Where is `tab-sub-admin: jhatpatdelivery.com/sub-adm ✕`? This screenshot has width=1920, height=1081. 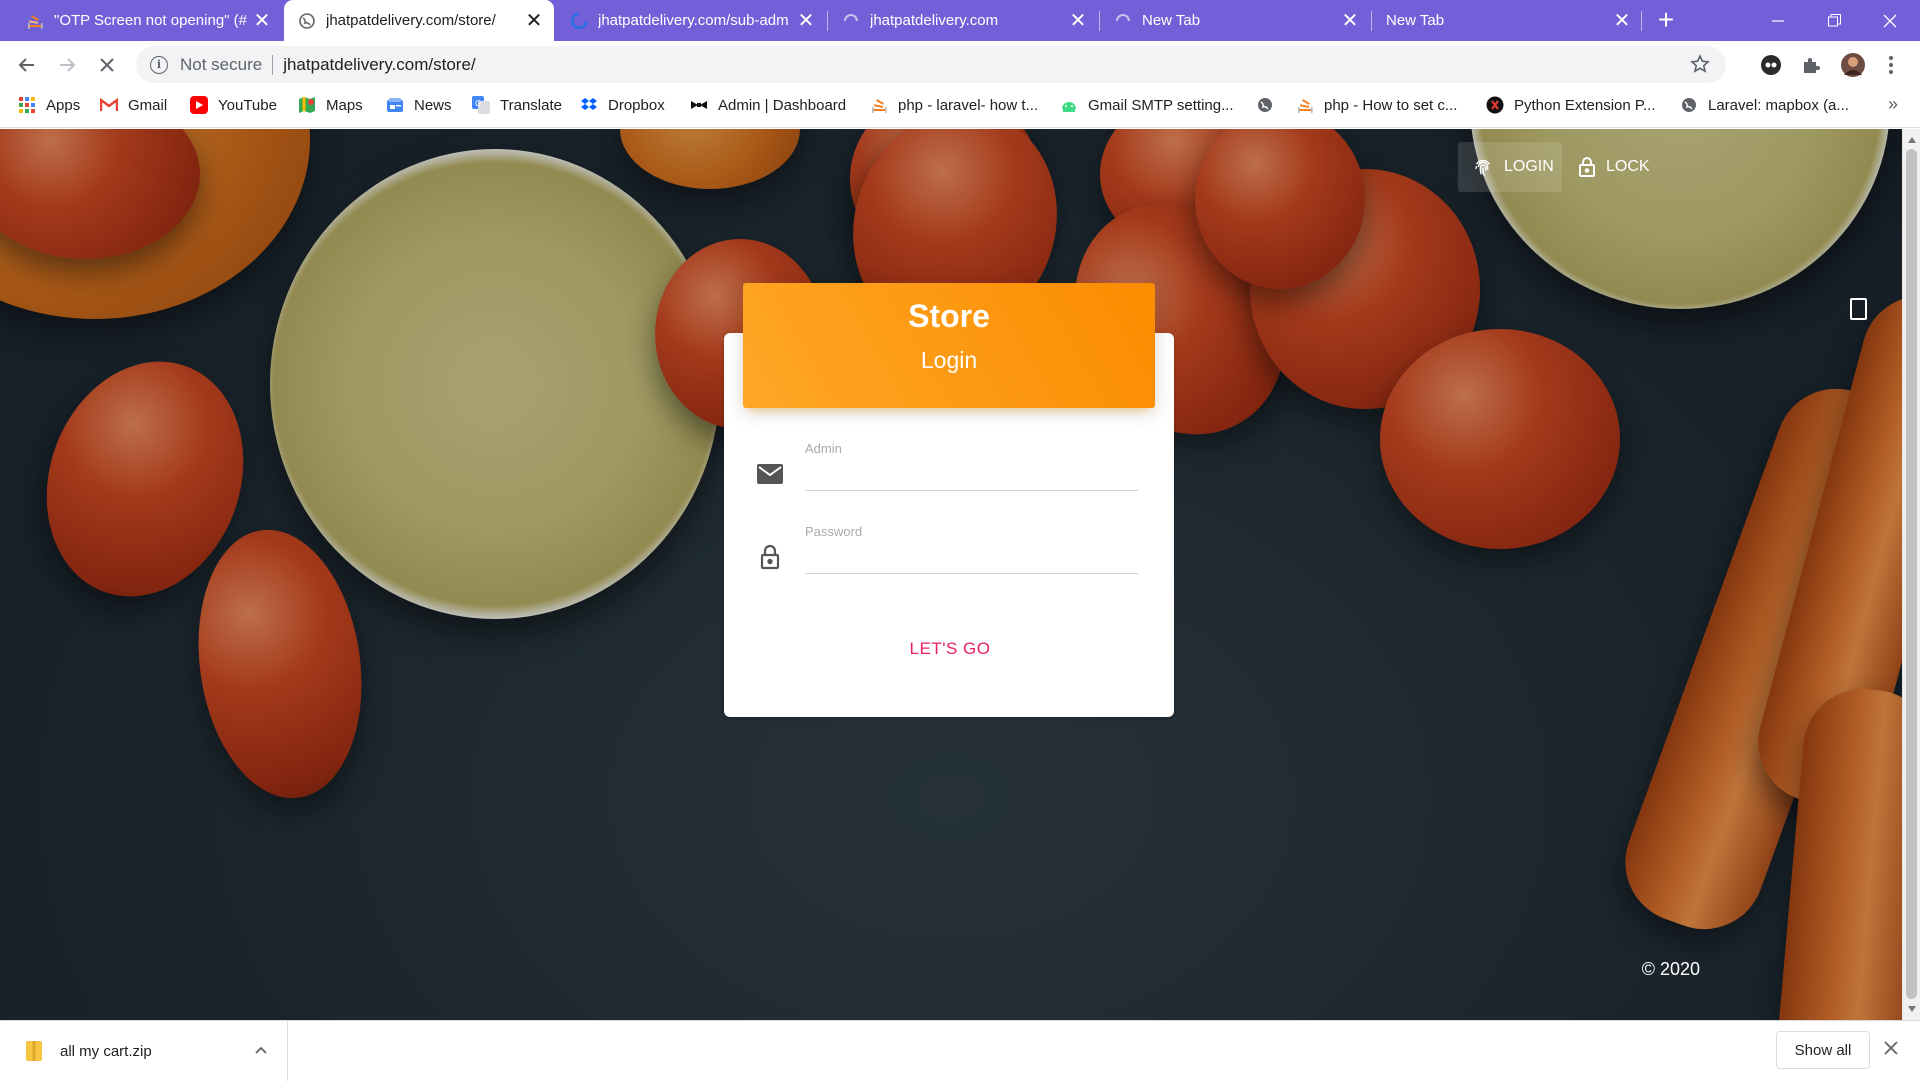 tab-sub-admin: jhatpatdelivery.com/sub-adm ✕ is located at coordinates (691, 20).